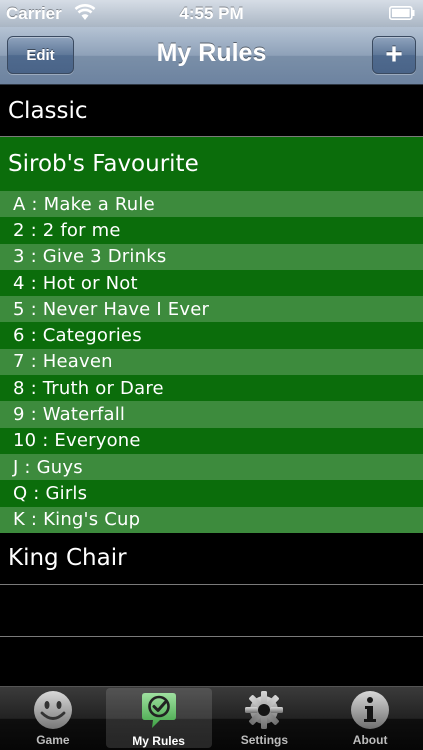  I want to click on tab-settings: Settings, so click(265, 718).